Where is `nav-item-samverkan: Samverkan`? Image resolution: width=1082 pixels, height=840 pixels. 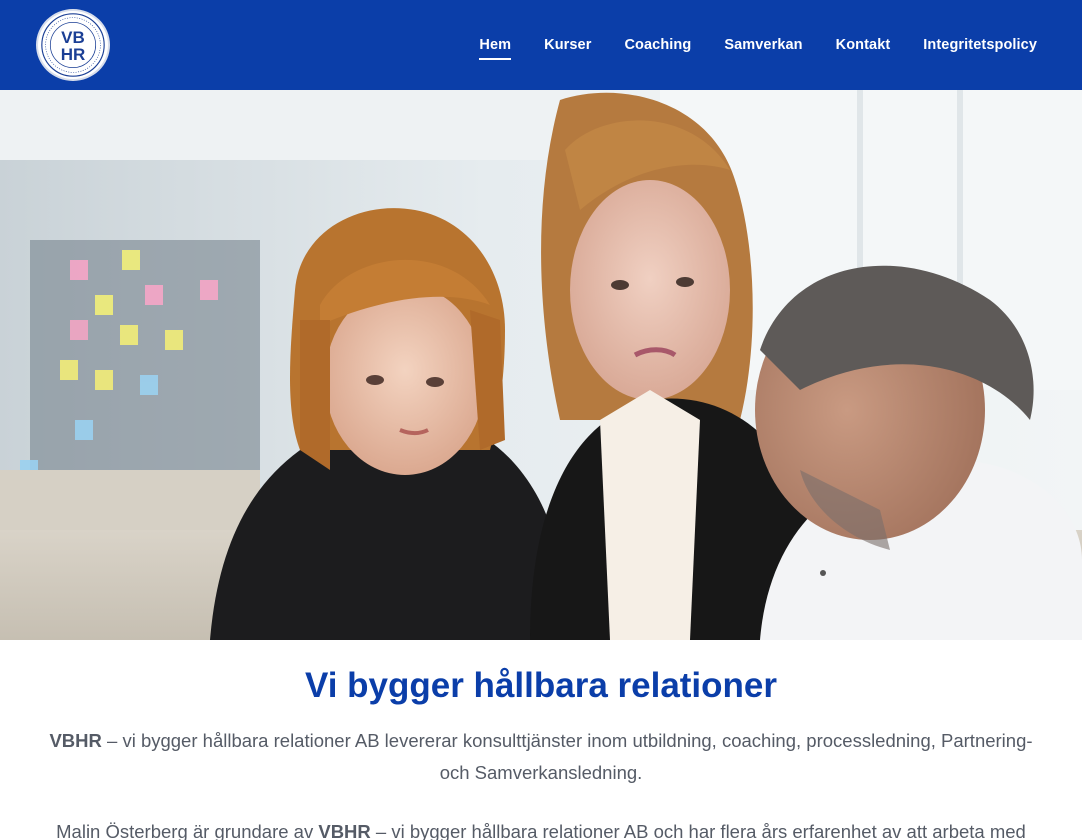
nav-item-samverkan: Samverkan is located at coordinates (763, 46).